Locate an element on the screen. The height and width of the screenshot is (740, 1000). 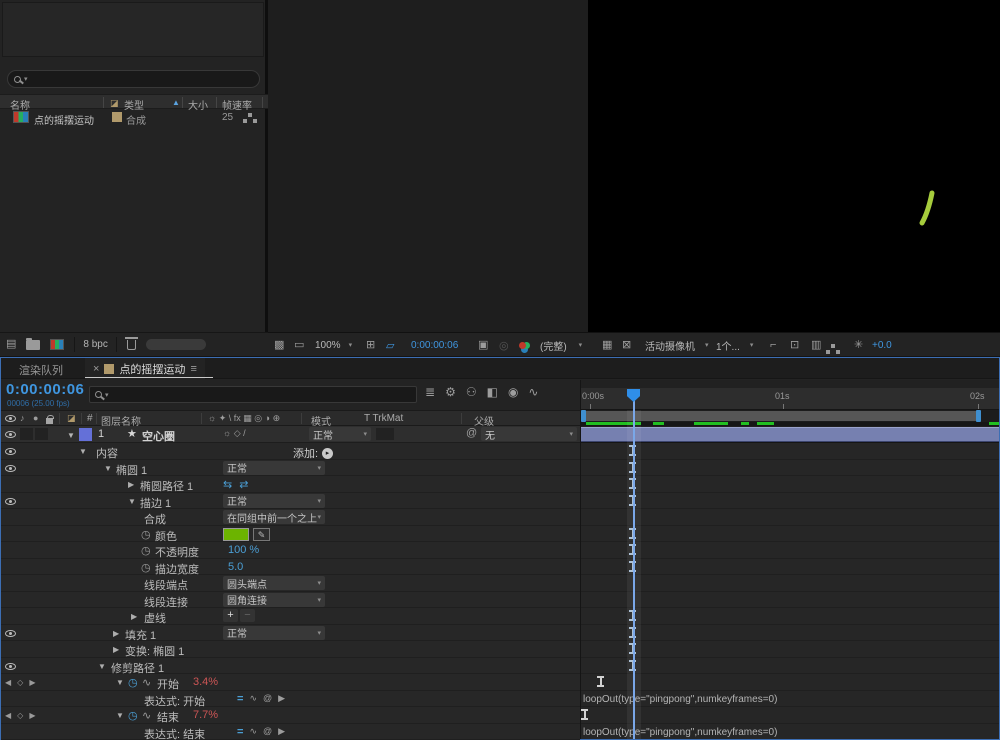
property-row: ◷ 描边宽度 5.0 is located at coordinates (290, 567).